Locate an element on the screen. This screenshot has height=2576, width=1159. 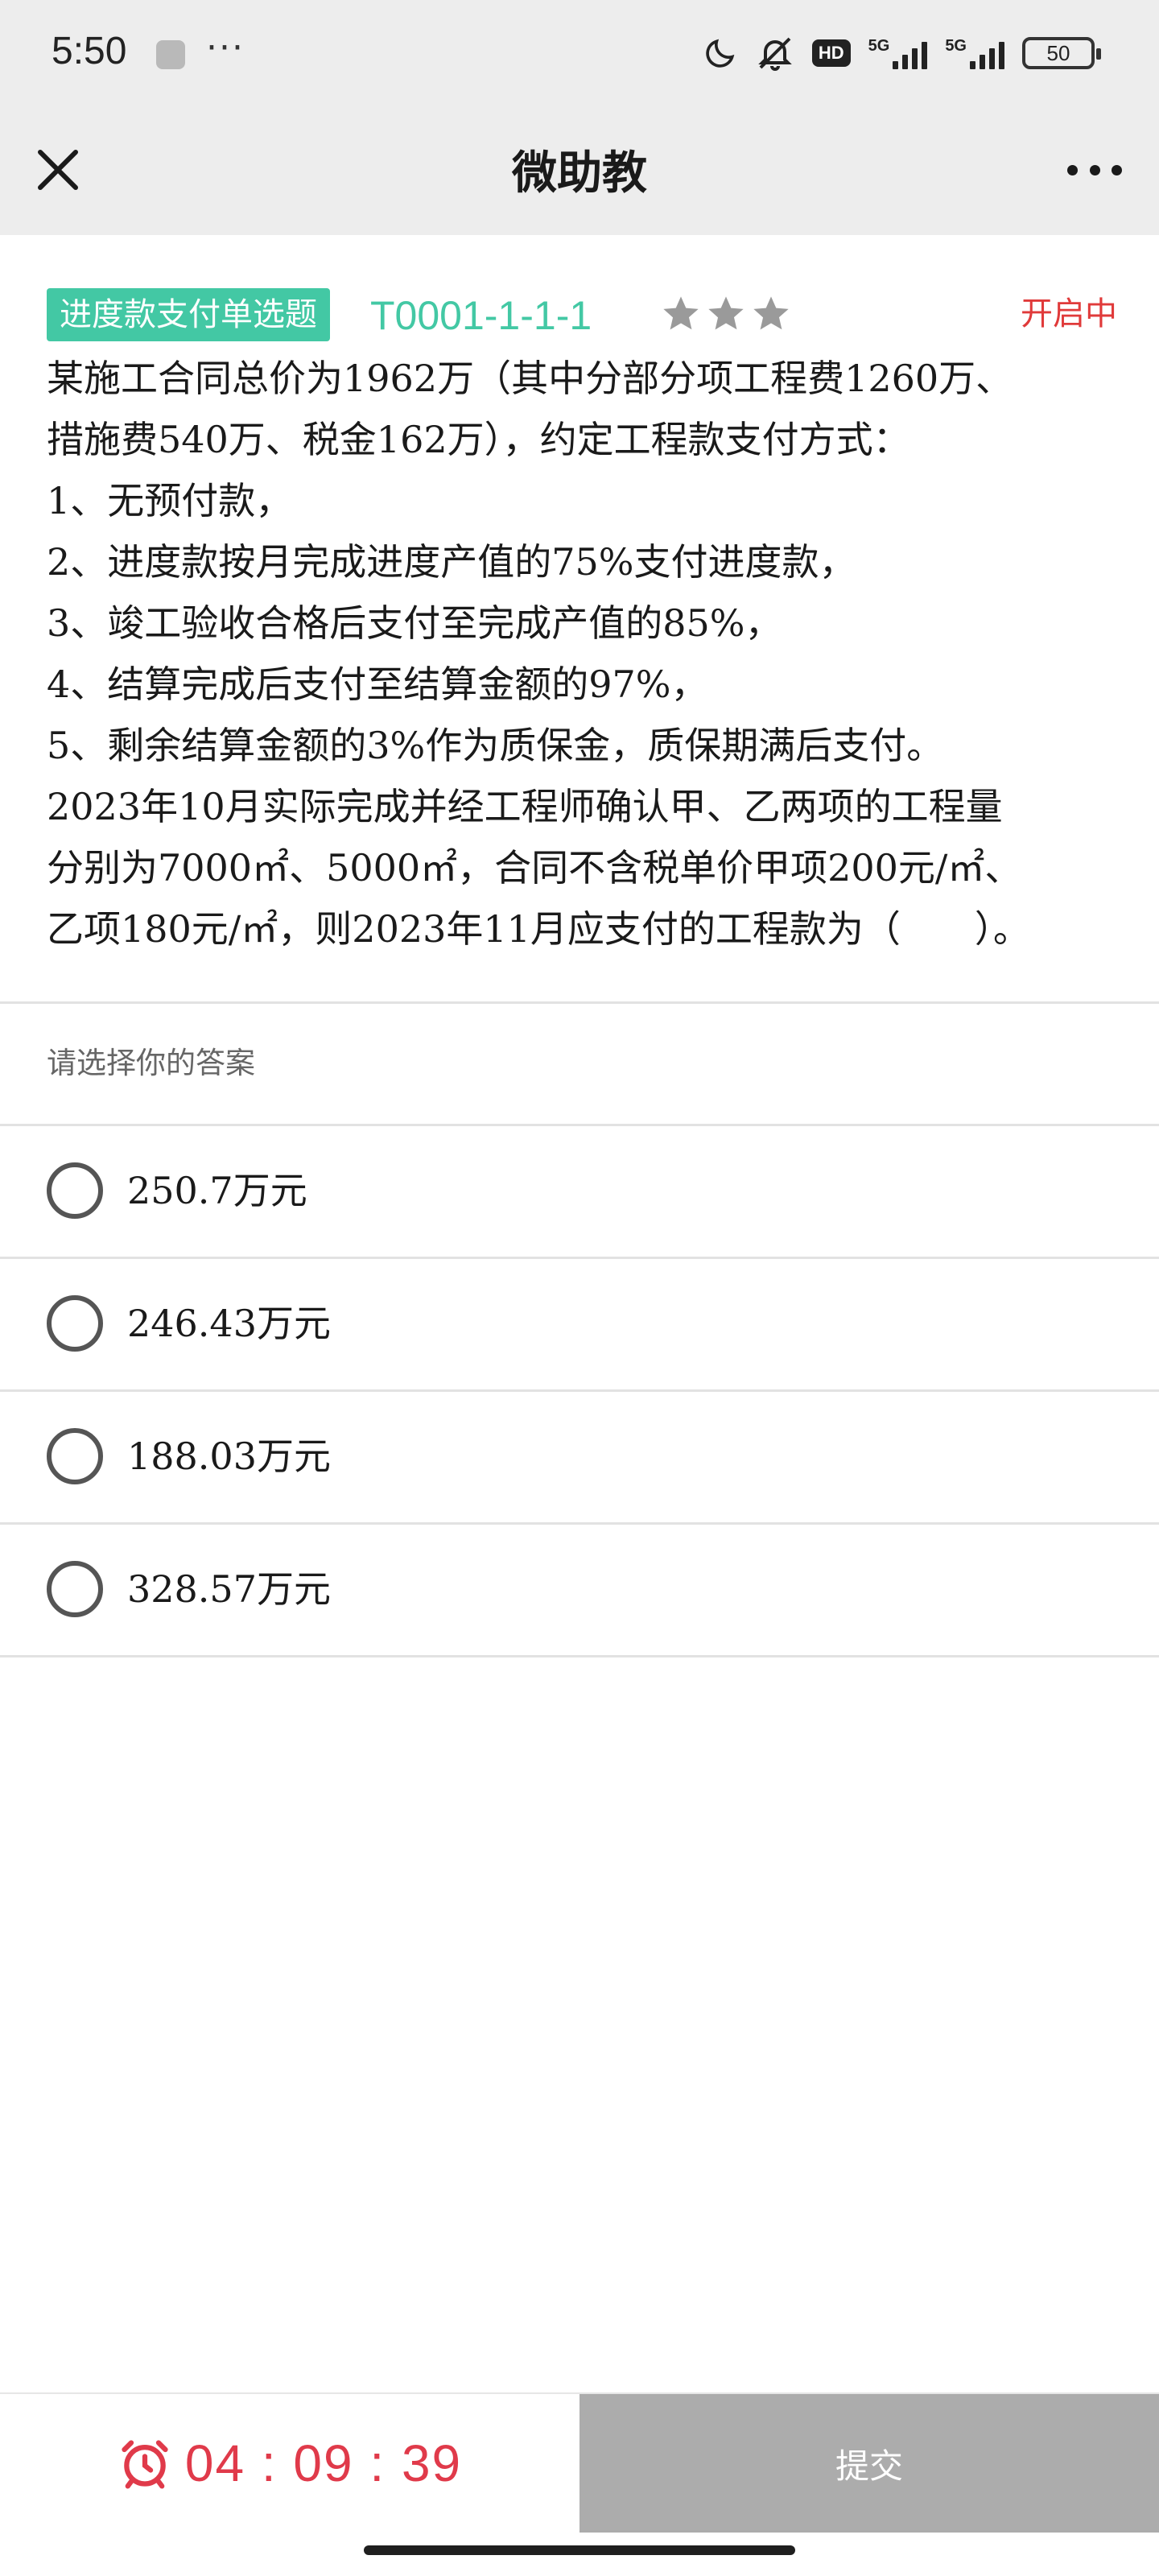
option-label: 246.43万元 is located at coordinates (229, 1323).